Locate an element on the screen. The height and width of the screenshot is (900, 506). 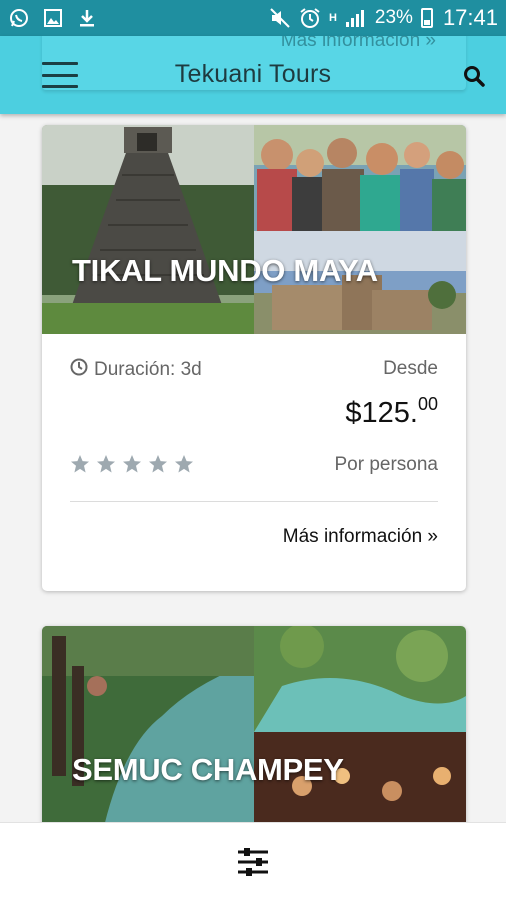
tour-title: SEMUC CHAMPEY is located at coordinates (208, 769).